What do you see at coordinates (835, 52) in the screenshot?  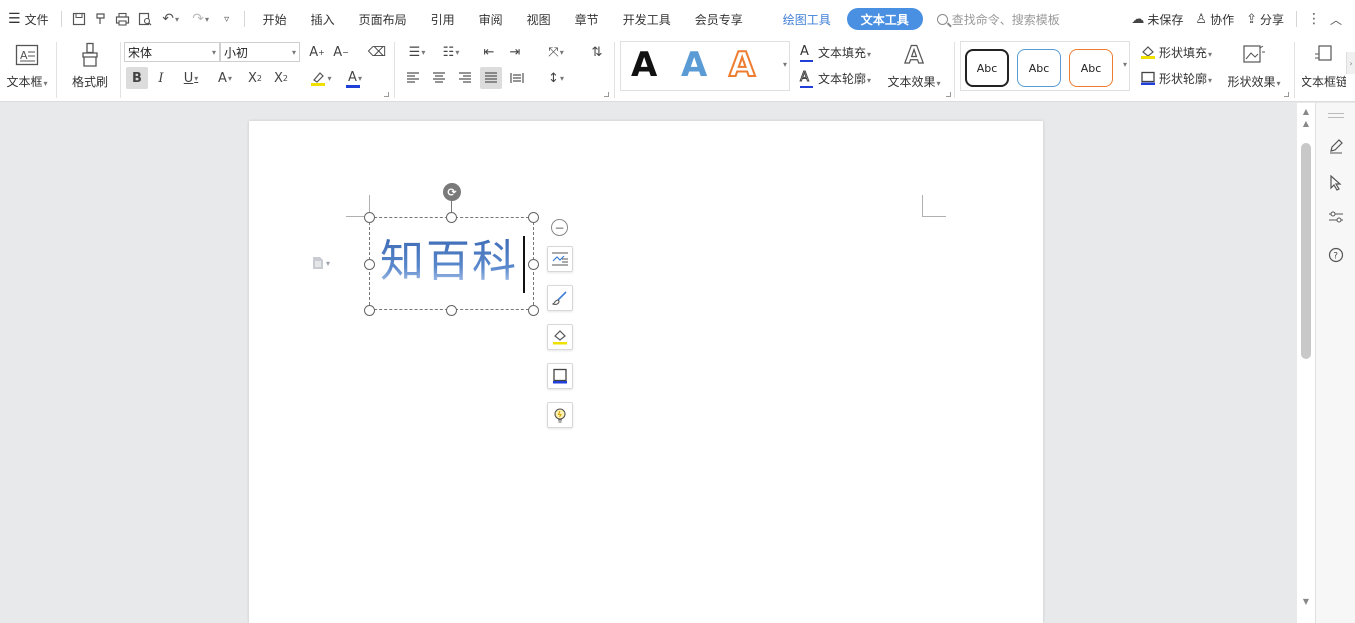 I see `text-fill-button: A 文本填充` at bounding box center [835, 52].